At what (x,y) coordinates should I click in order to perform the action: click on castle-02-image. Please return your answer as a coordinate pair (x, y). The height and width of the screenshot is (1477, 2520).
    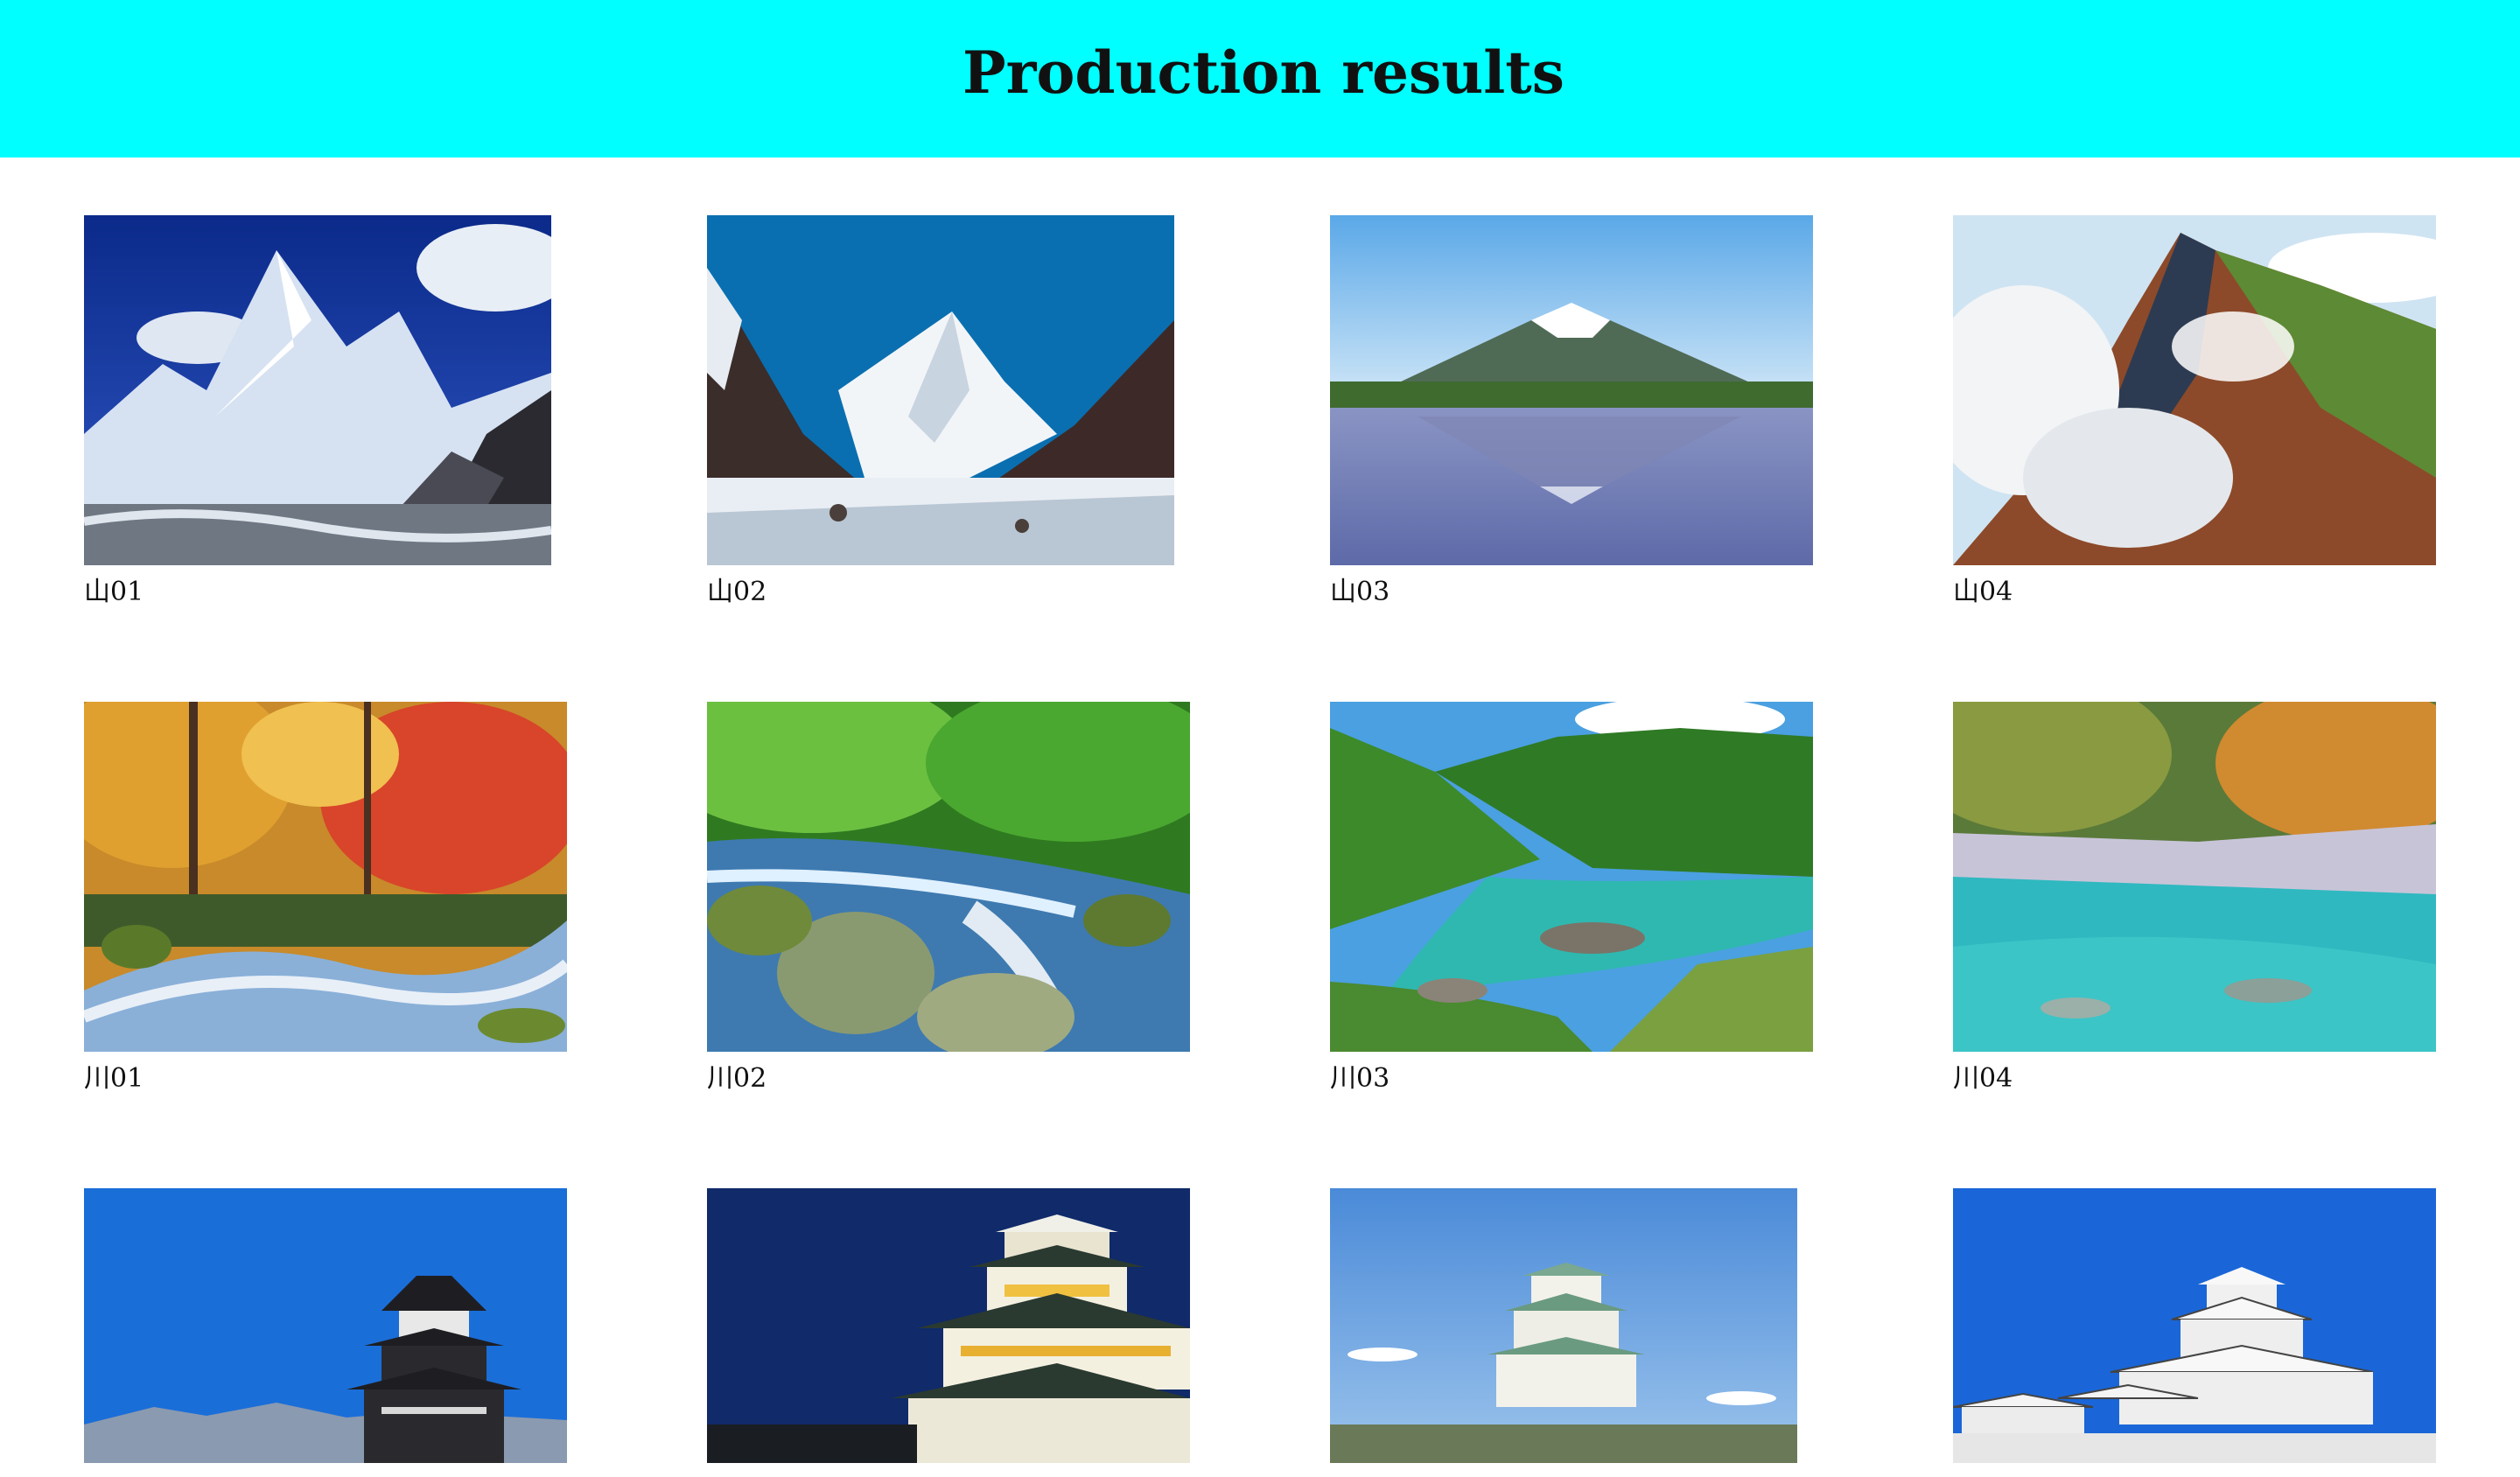
    Looking at the image, I should click on (948, 1325).